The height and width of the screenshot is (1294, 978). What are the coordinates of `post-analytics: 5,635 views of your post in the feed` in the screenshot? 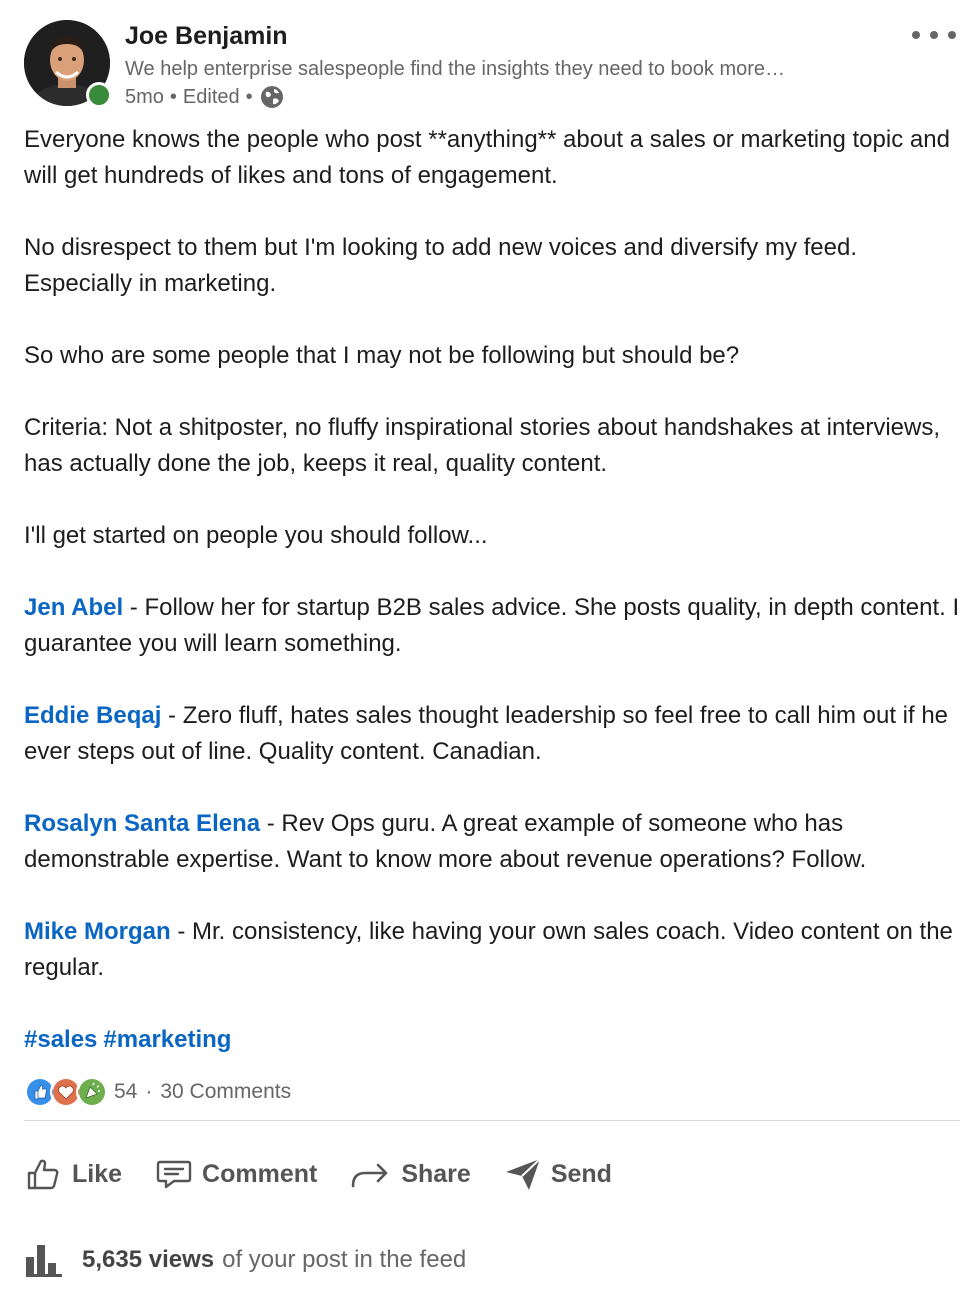 It's located at (245, 1260).